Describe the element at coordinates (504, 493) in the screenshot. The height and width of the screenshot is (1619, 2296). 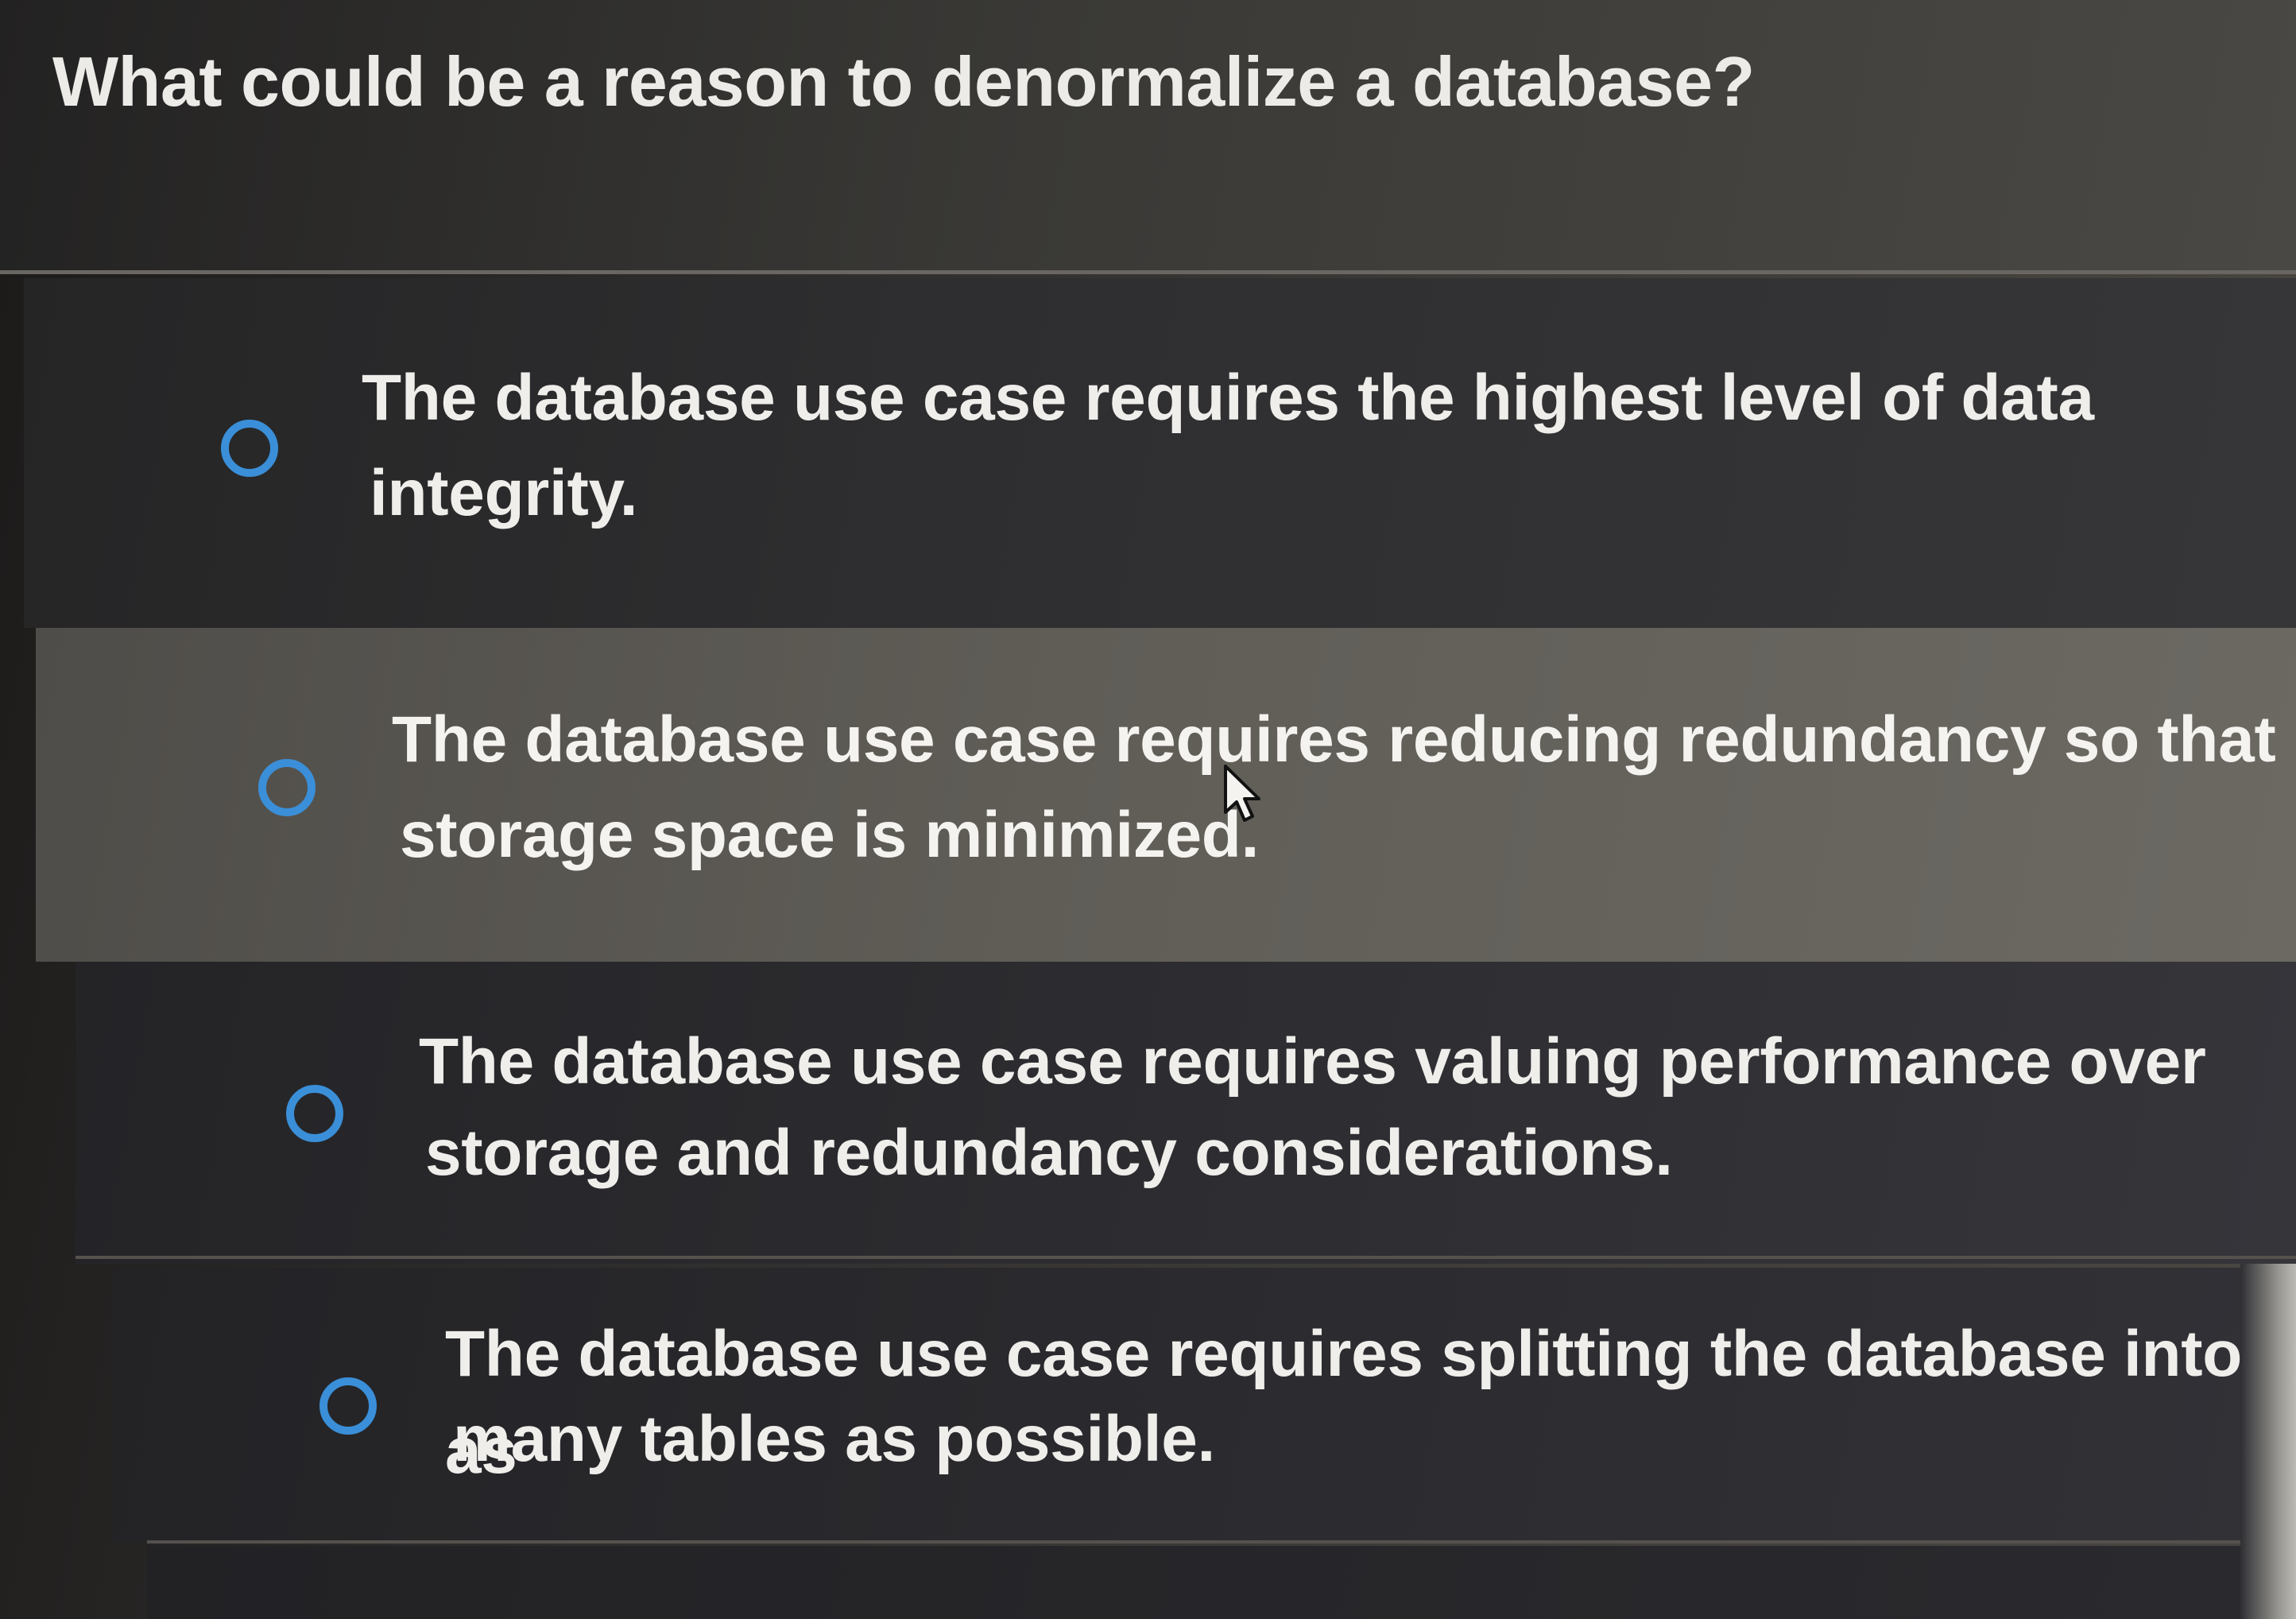
I see `answer-option-1-line-2: integrity.` at that location.